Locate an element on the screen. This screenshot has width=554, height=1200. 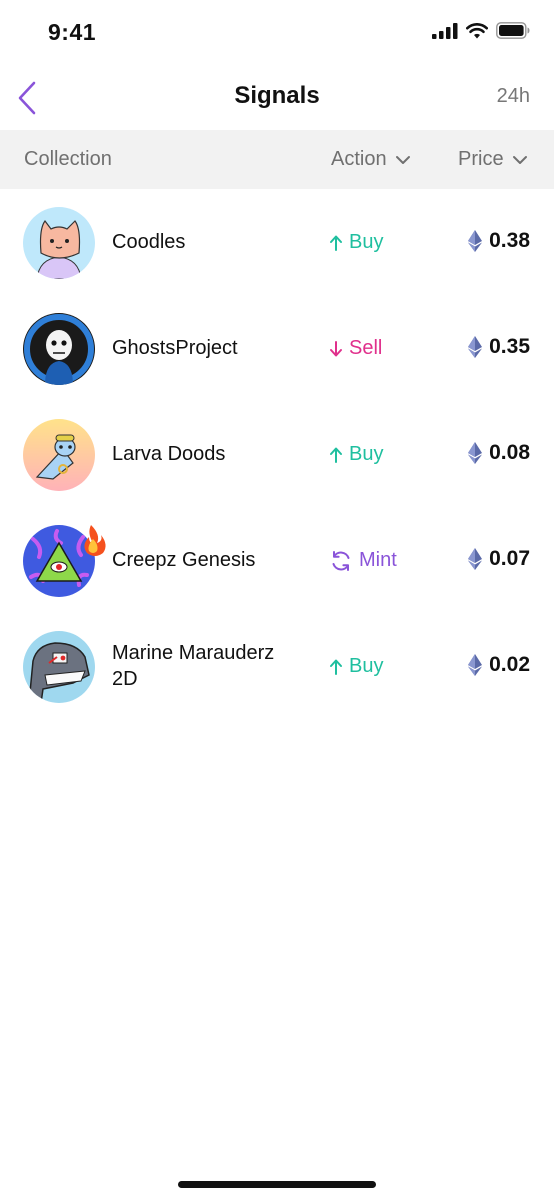
price-amount: 0.35 is located at coordinates (509, 346).